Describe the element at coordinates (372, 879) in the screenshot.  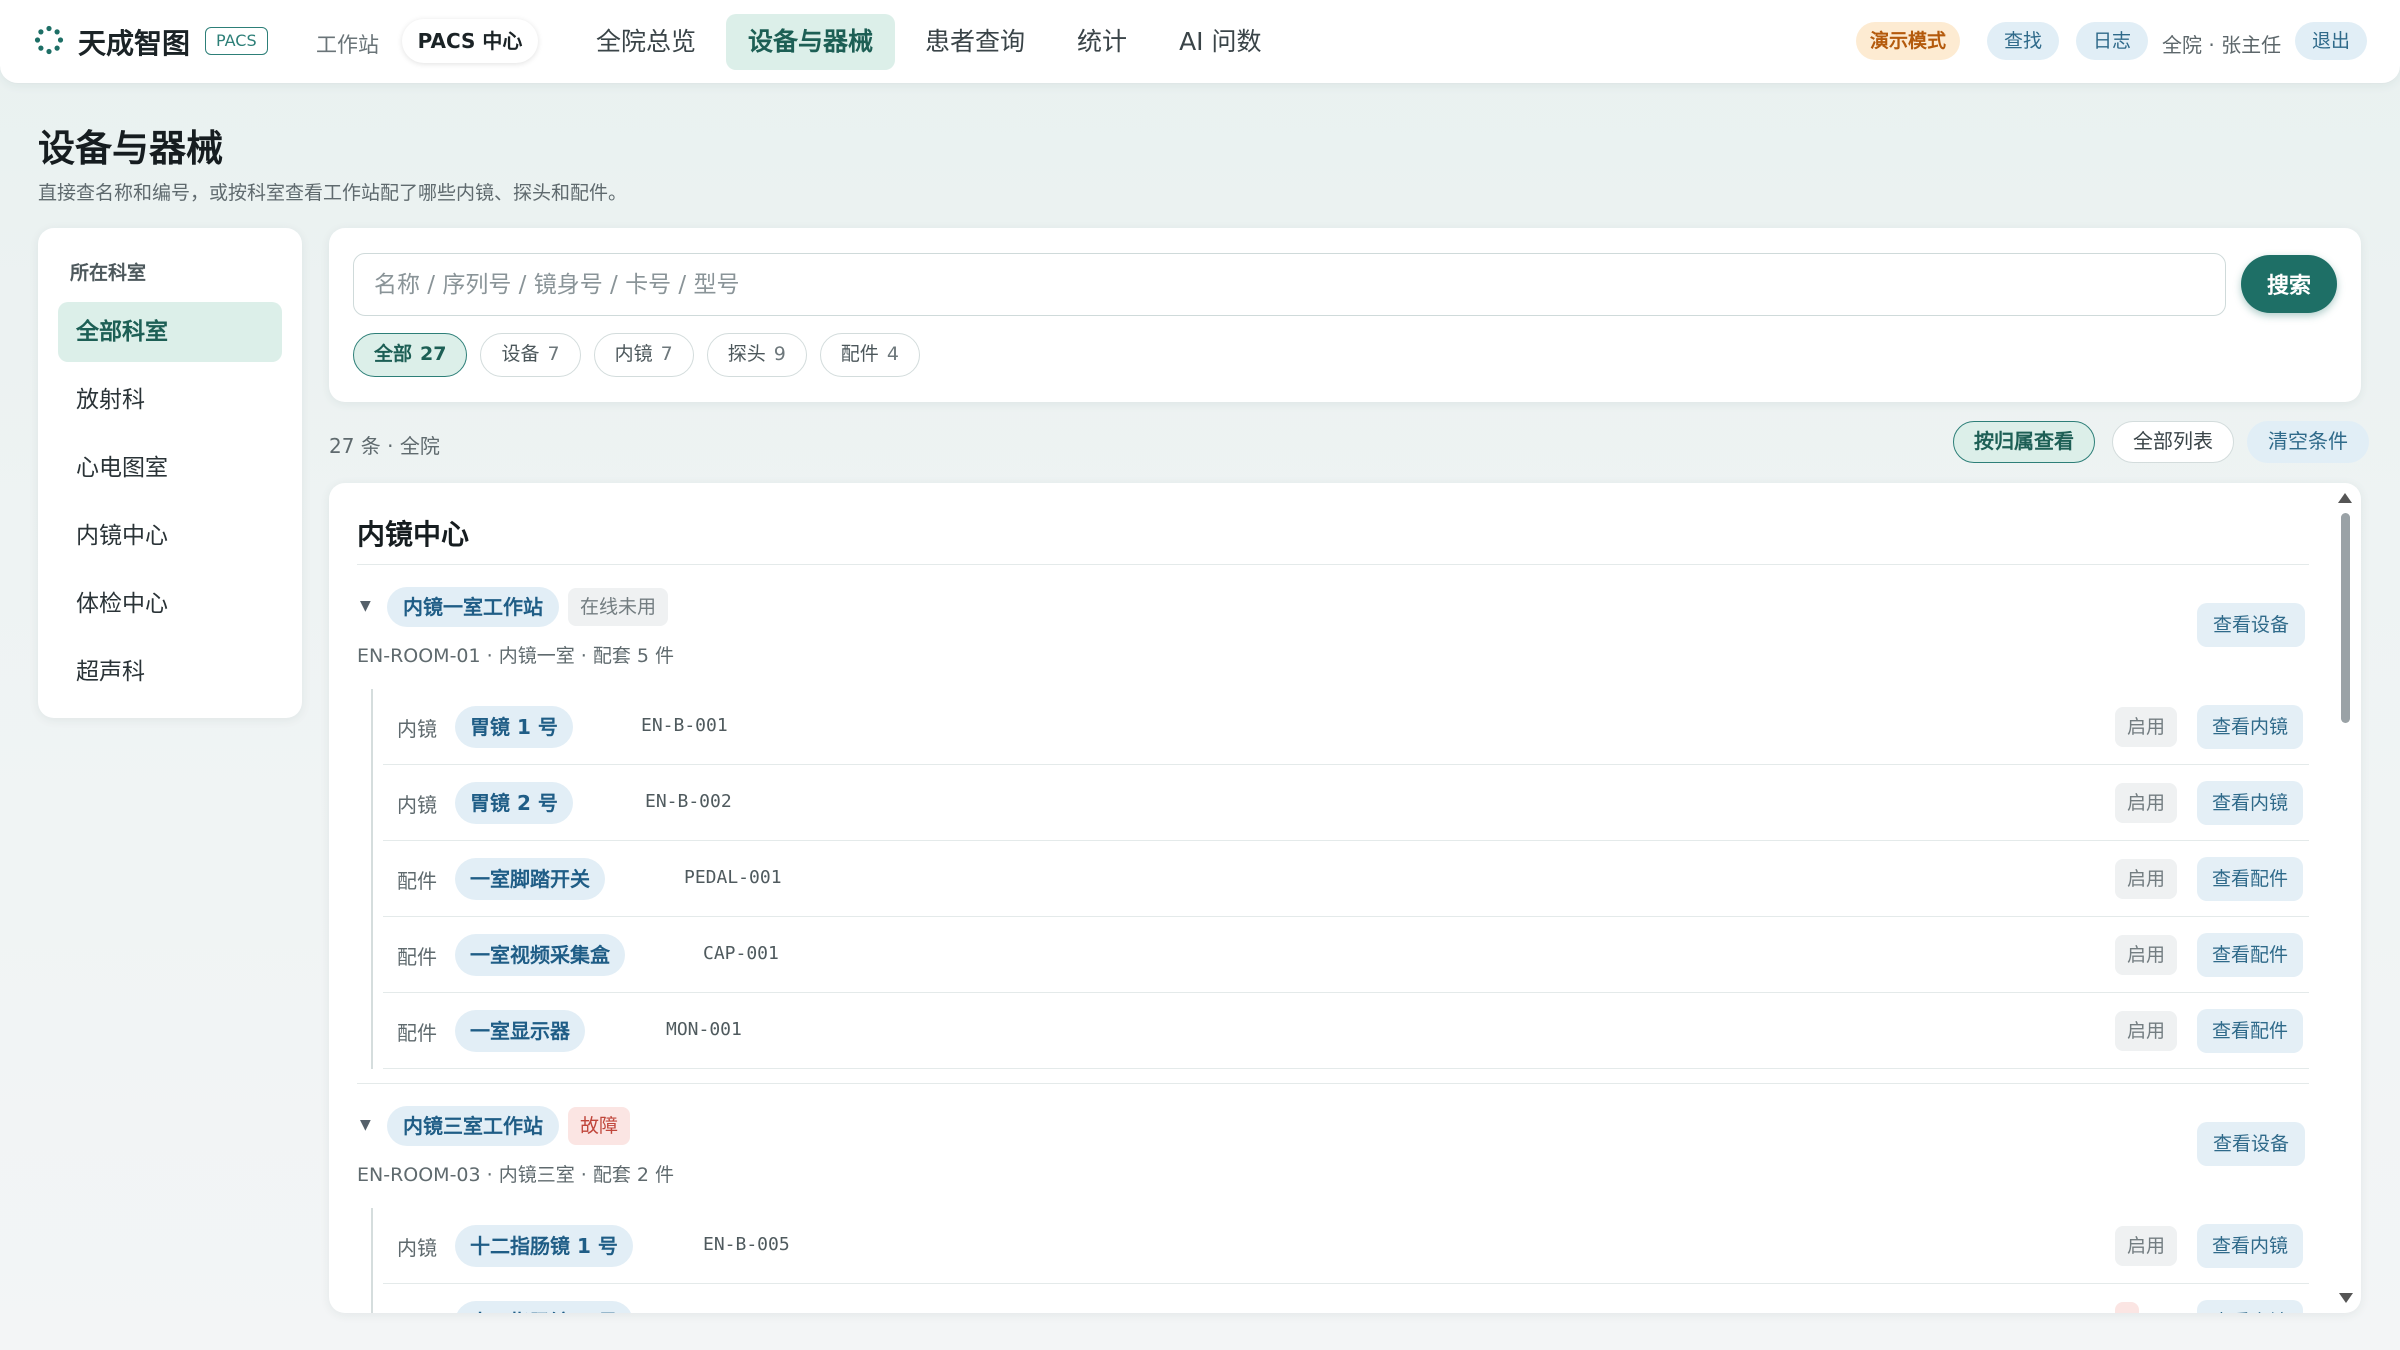
I see `tree-line` at that location.